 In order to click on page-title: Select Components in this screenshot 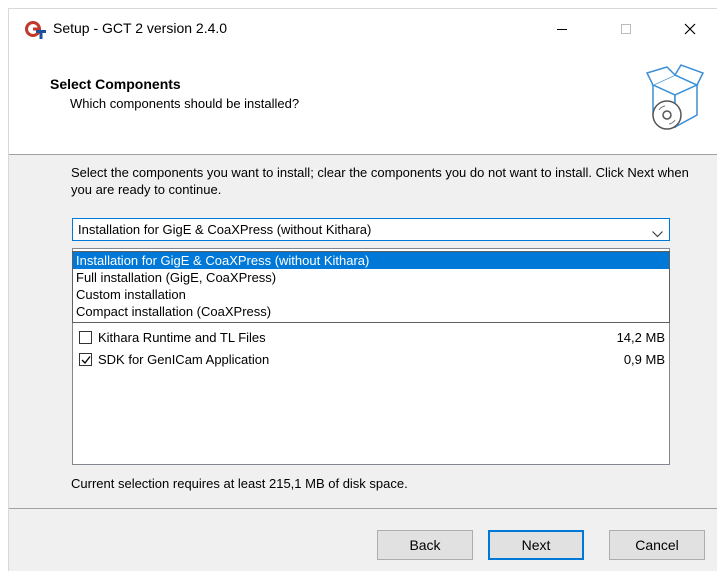, I will do `click(115, 84)`.